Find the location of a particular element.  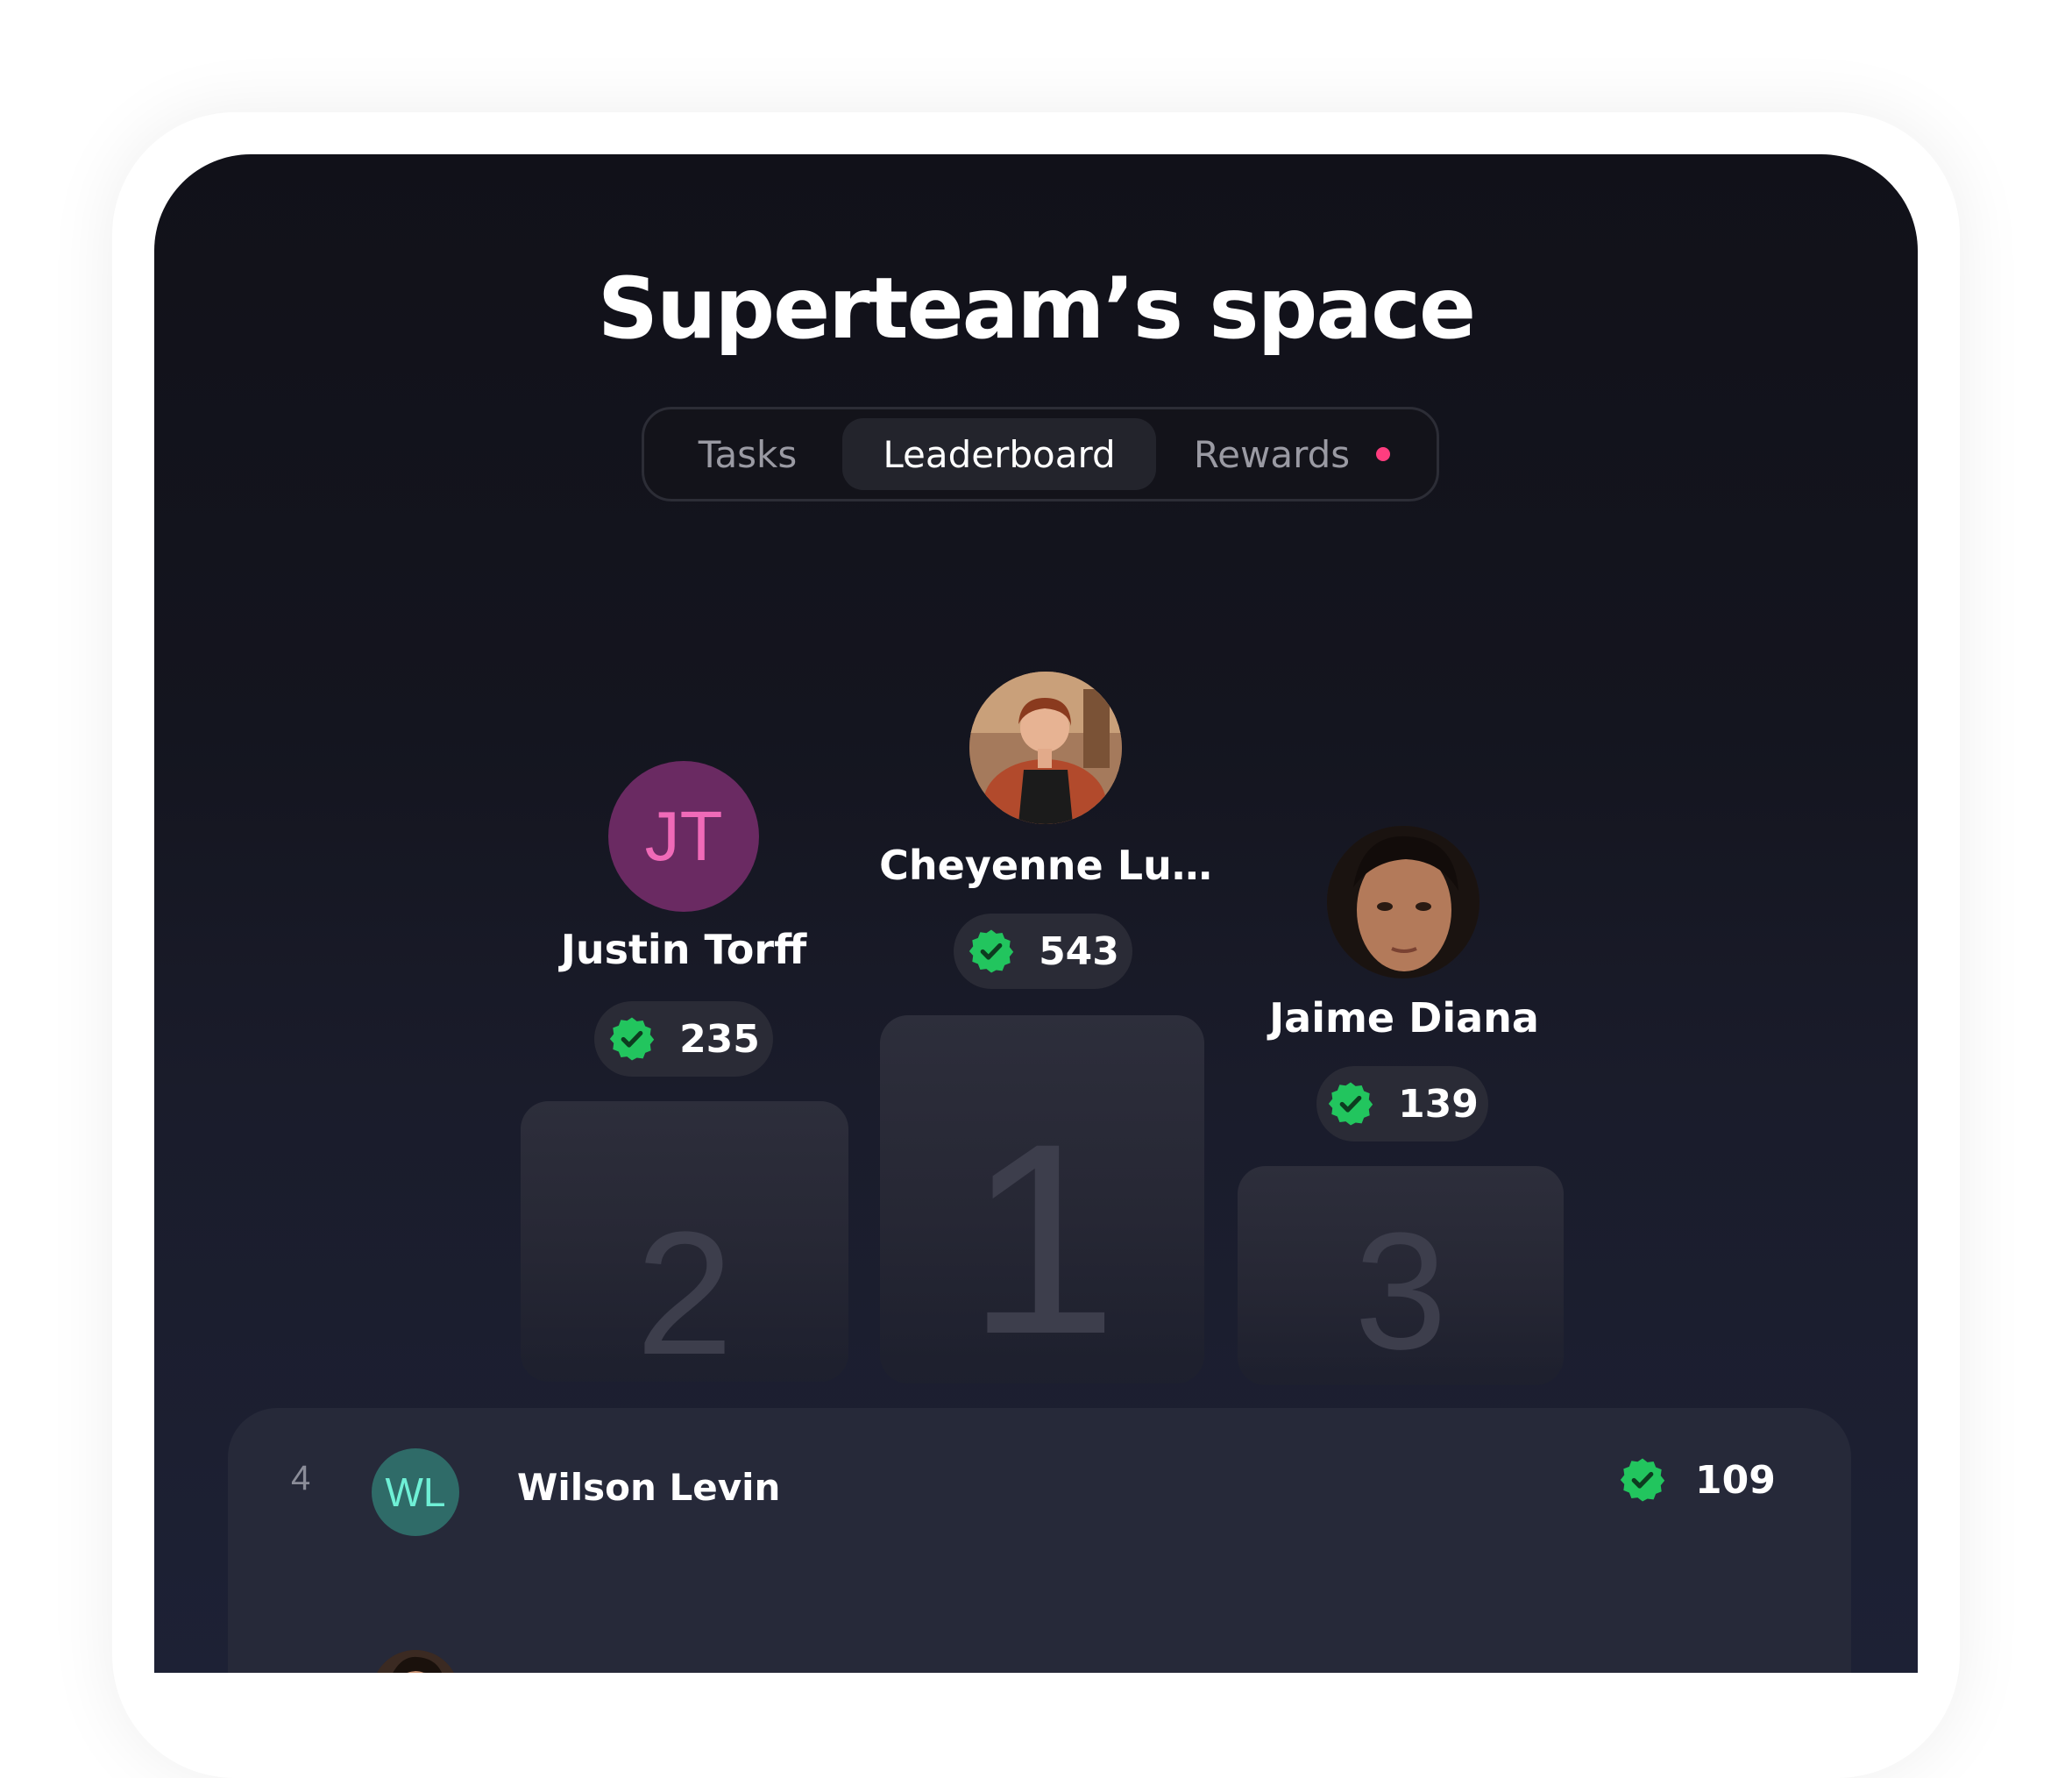

points-value: 109 is located at coordinates (1735, 1480).